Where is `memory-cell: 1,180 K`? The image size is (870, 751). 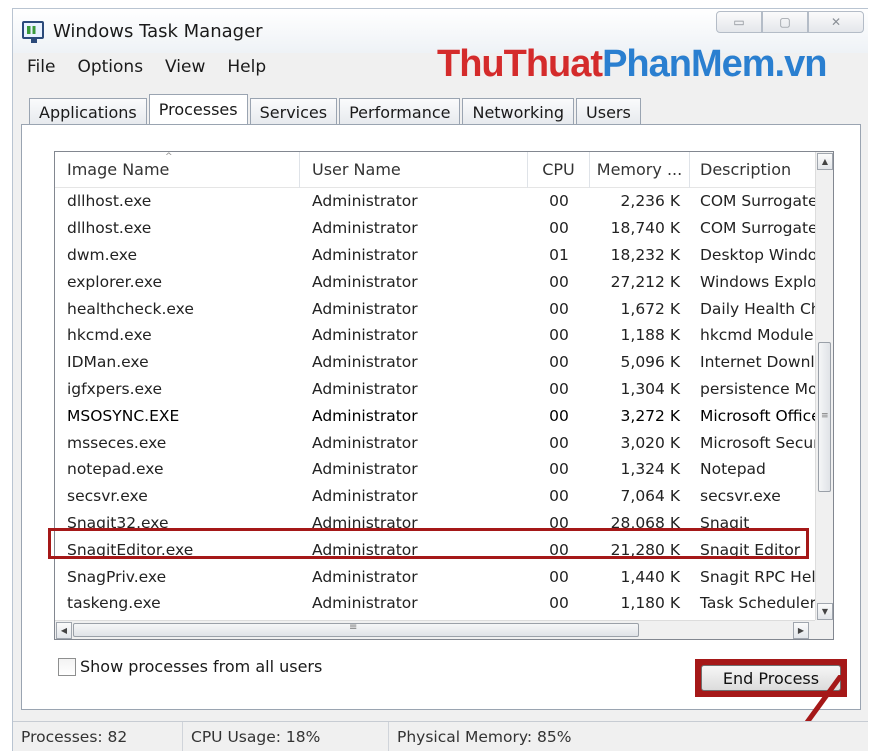 memory-cell: 1,180 K is located at coordinates (650, 603).